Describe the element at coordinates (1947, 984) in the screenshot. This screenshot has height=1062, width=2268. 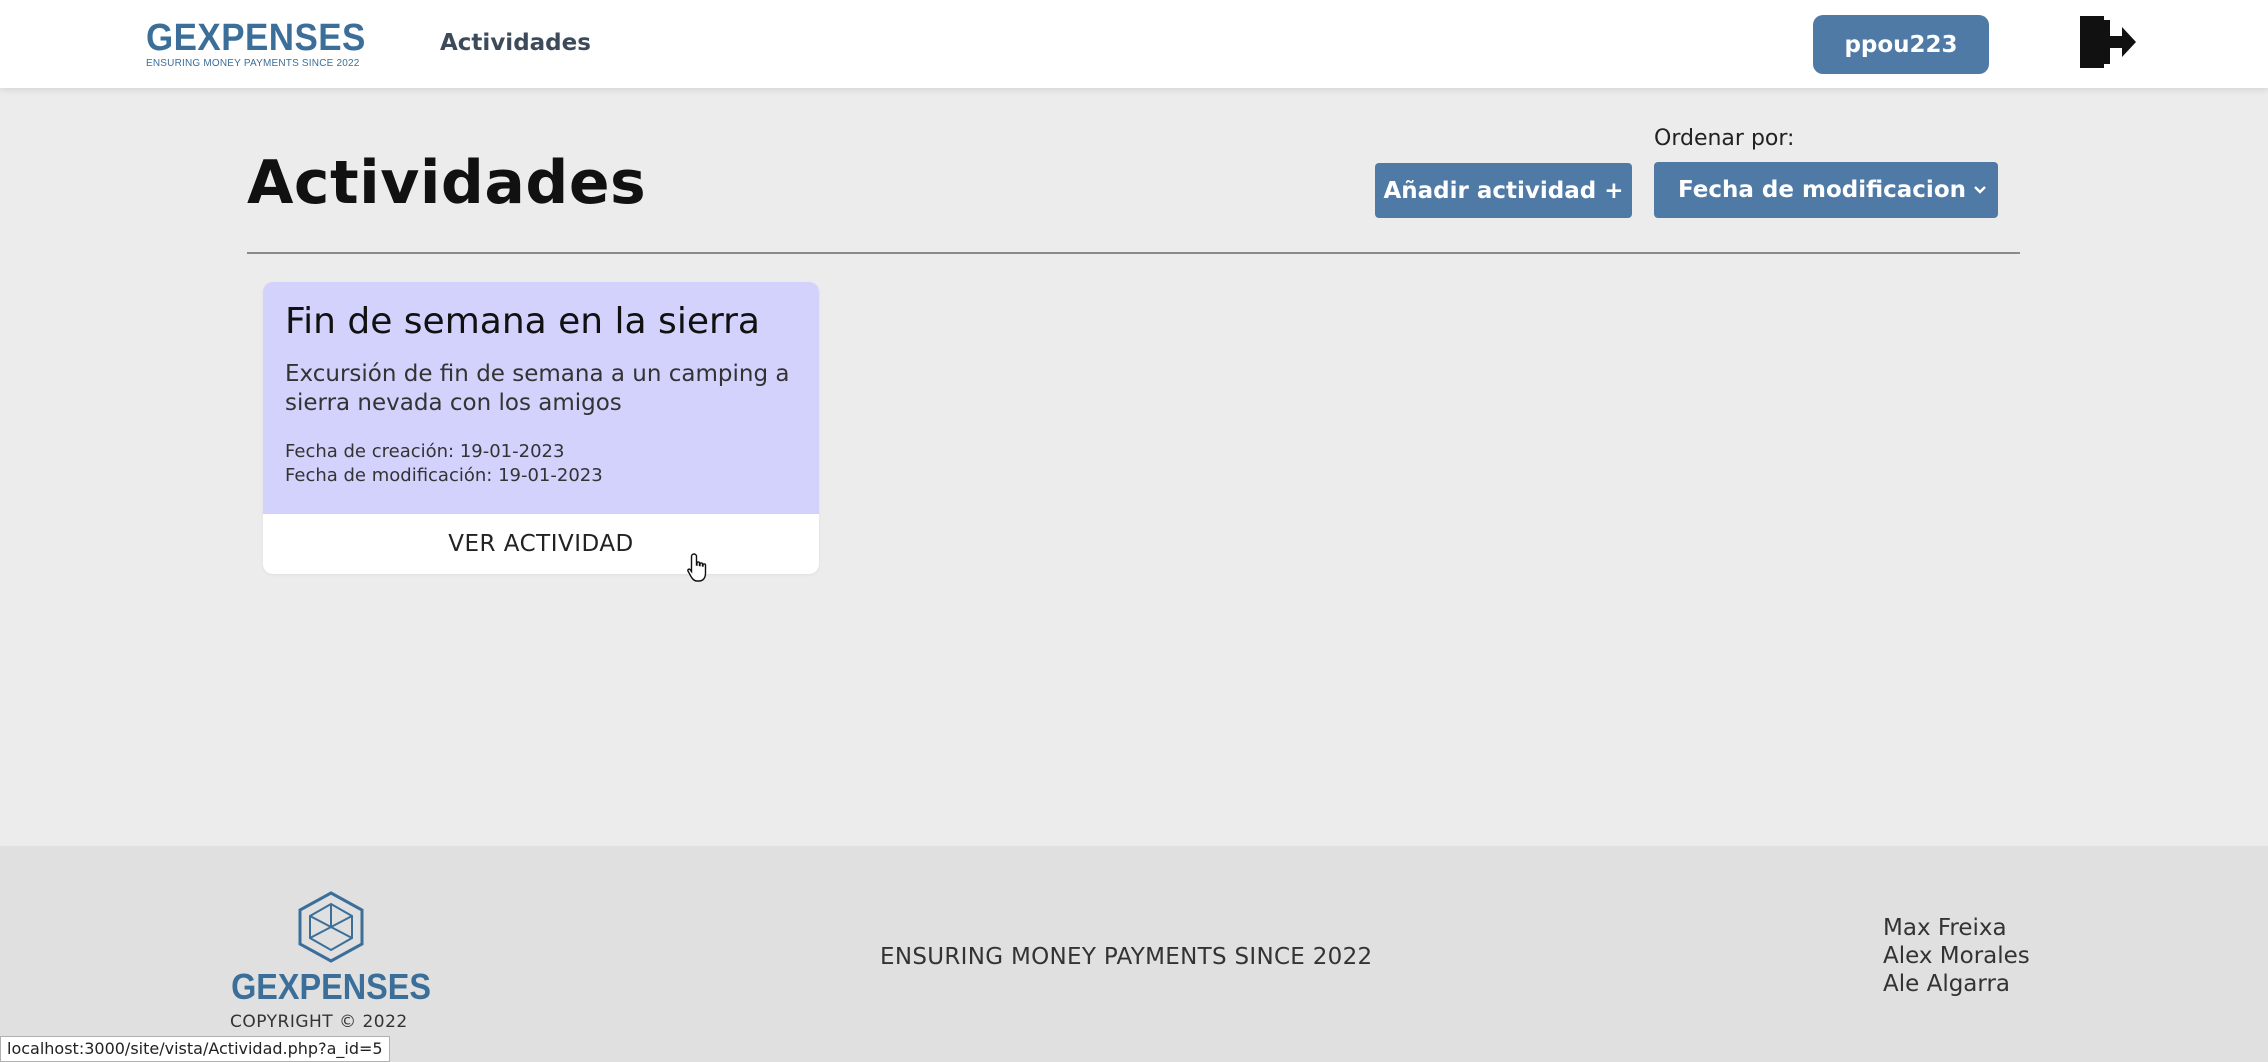
I see `author-name: Ale Algarra` at that location.